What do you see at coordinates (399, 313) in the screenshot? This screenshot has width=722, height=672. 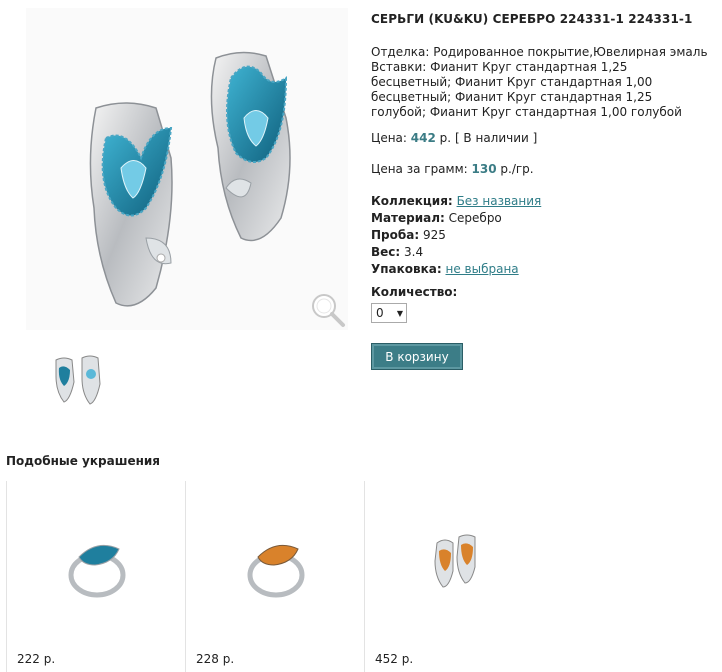 I see `chevron-down-icon: ▼` at bounding box center [399, 313].